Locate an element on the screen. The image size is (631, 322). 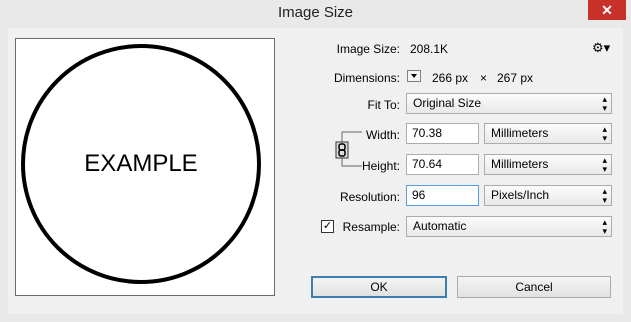
close-button: ✕ is located at coordinates (607, 10).